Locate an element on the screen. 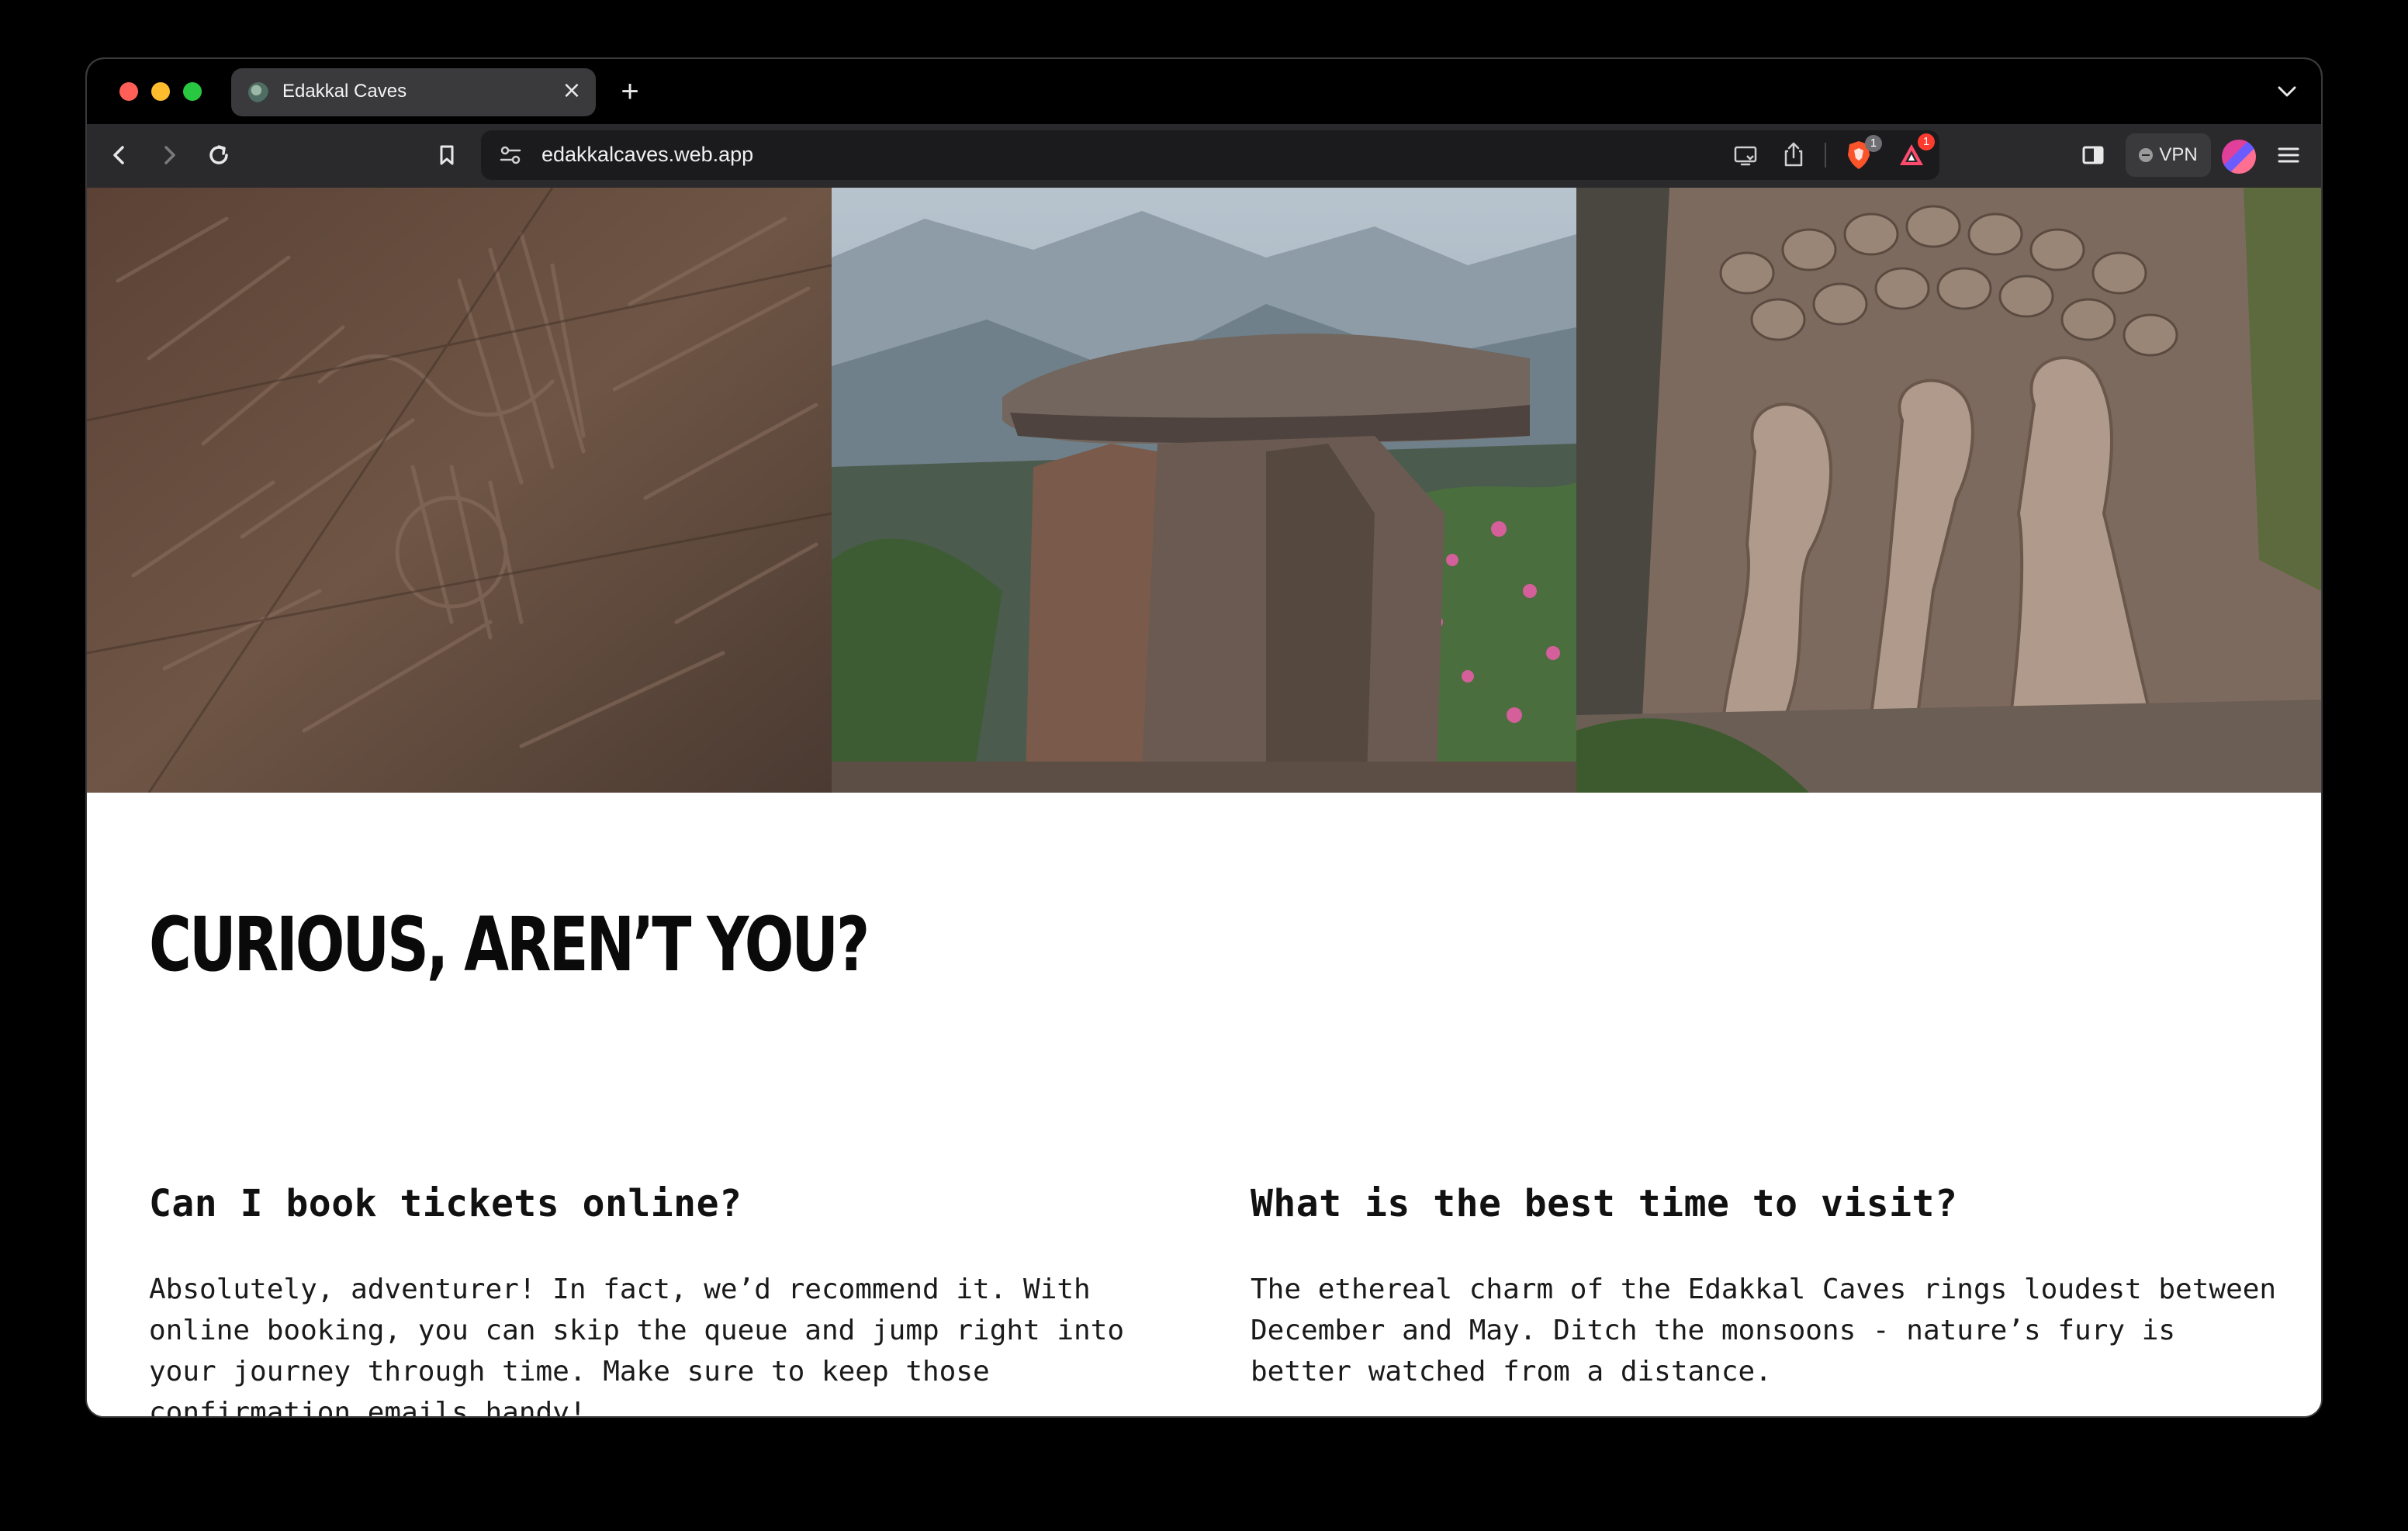  faq-question-best-time: What is the best time to visit? is located at coordinates (1604, 1203).